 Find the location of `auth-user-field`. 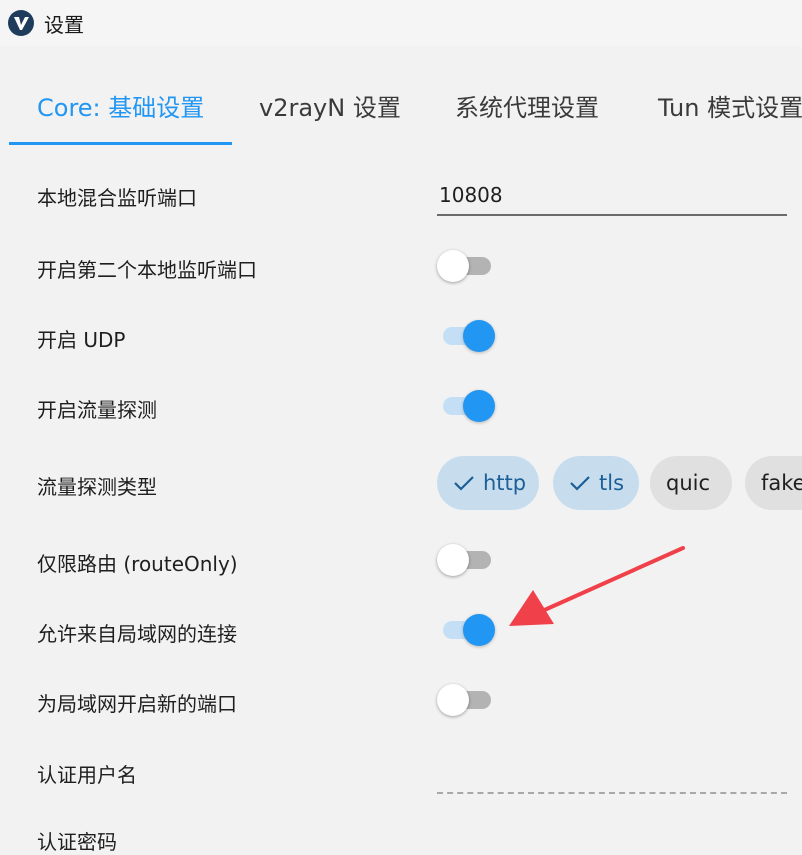

auth-user-field is located at coordinates (614, 775).